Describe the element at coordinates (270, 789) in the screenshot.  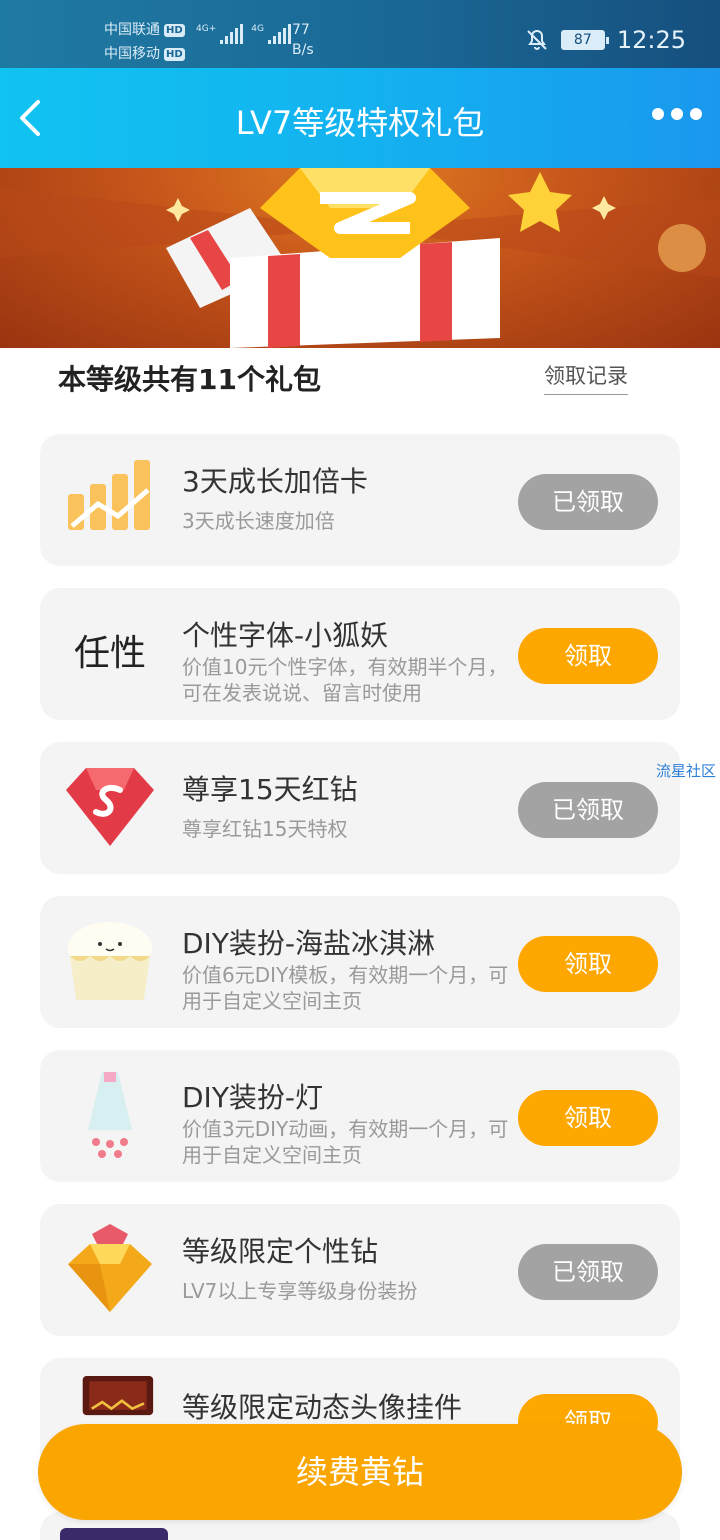
I see `gift-name: 尊享15天红钻` at that location.